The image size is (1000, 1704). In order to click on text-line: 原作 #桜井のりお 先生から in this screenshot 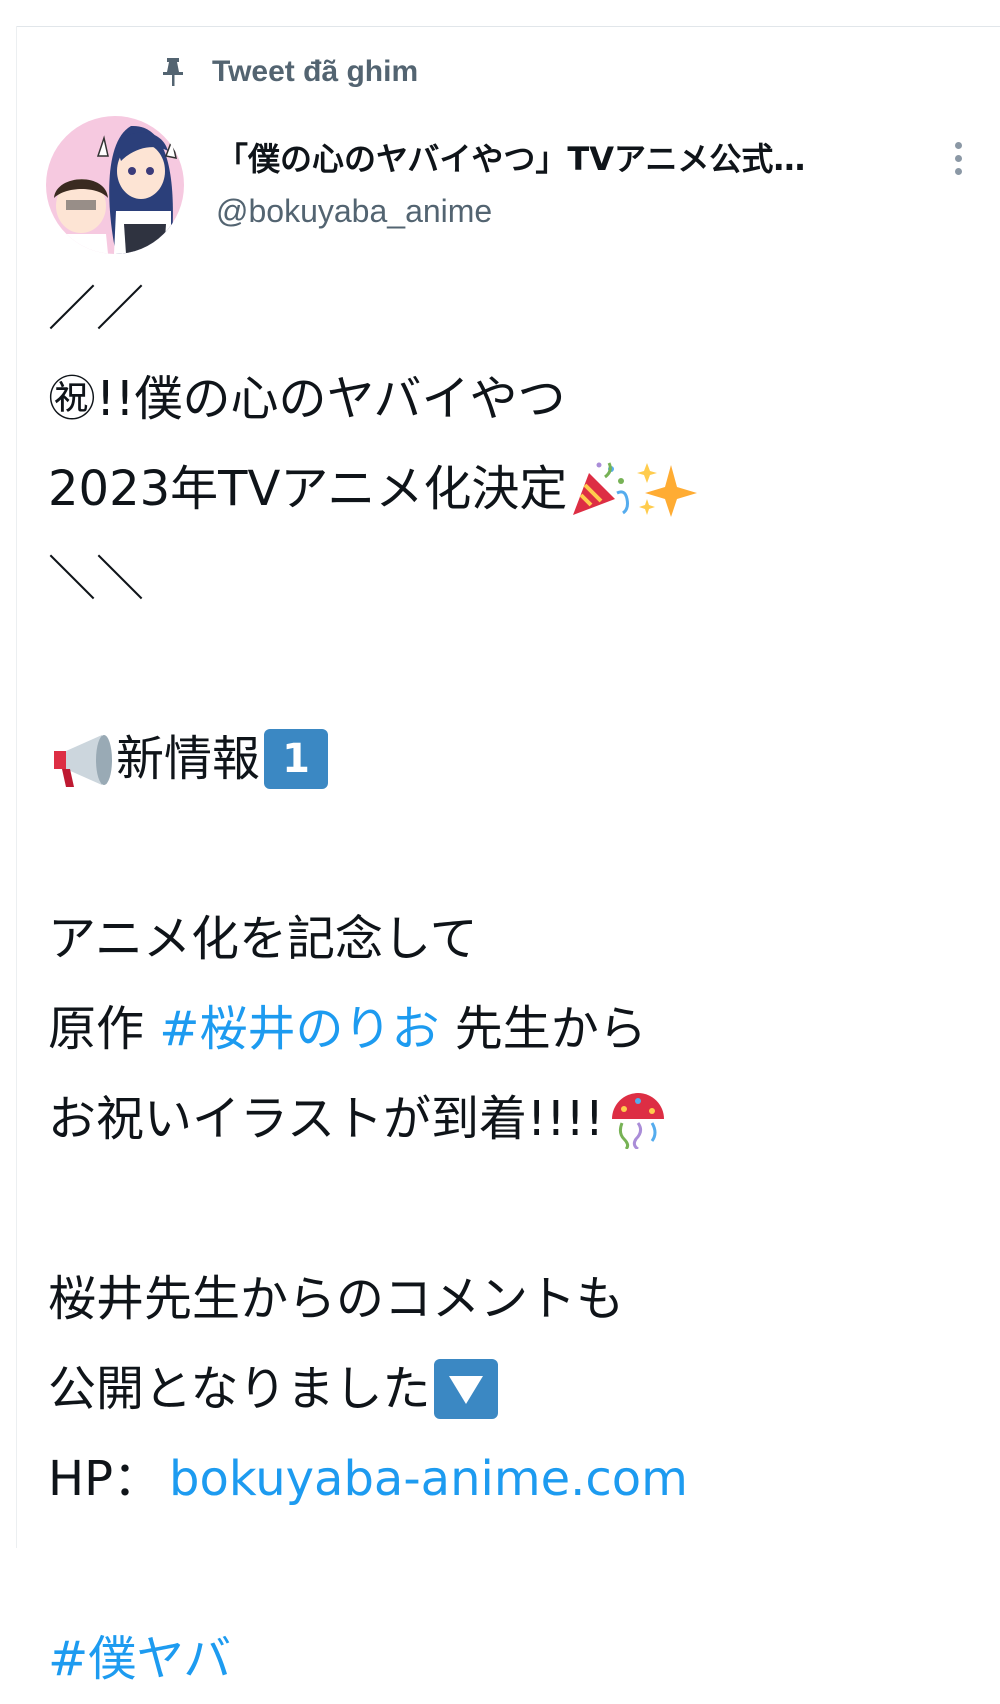, I will do `click(513, 1029)`.